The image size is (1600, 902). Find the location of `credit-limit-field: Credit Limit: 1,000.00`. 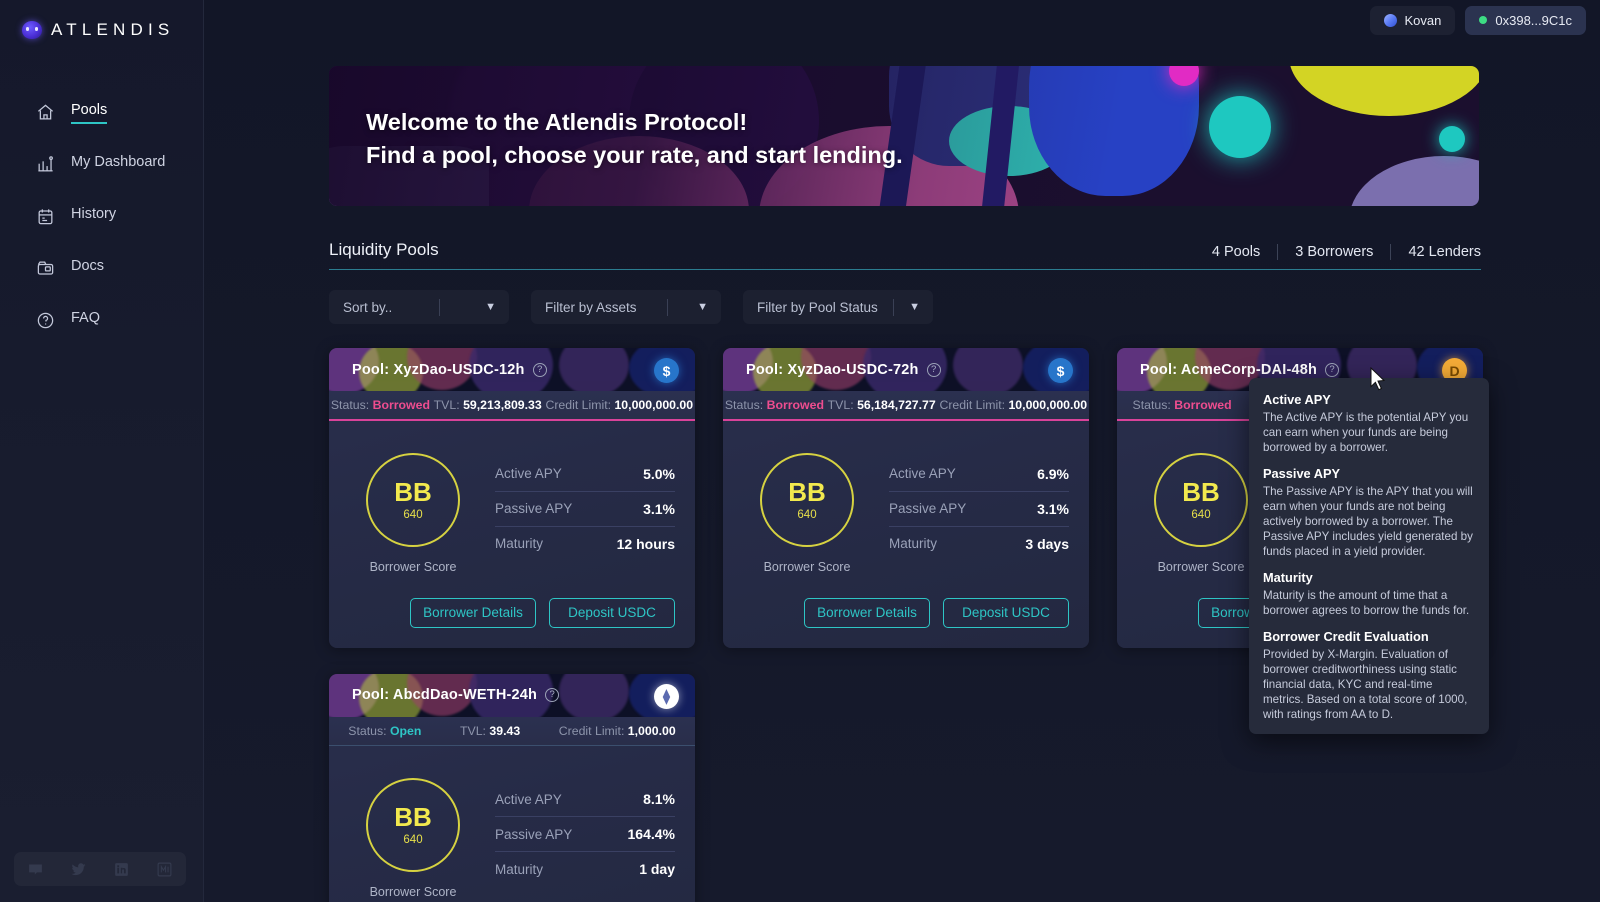

credit-limit-field: Credit Limit: 1,000.00 is located at coordinates (617, 731).